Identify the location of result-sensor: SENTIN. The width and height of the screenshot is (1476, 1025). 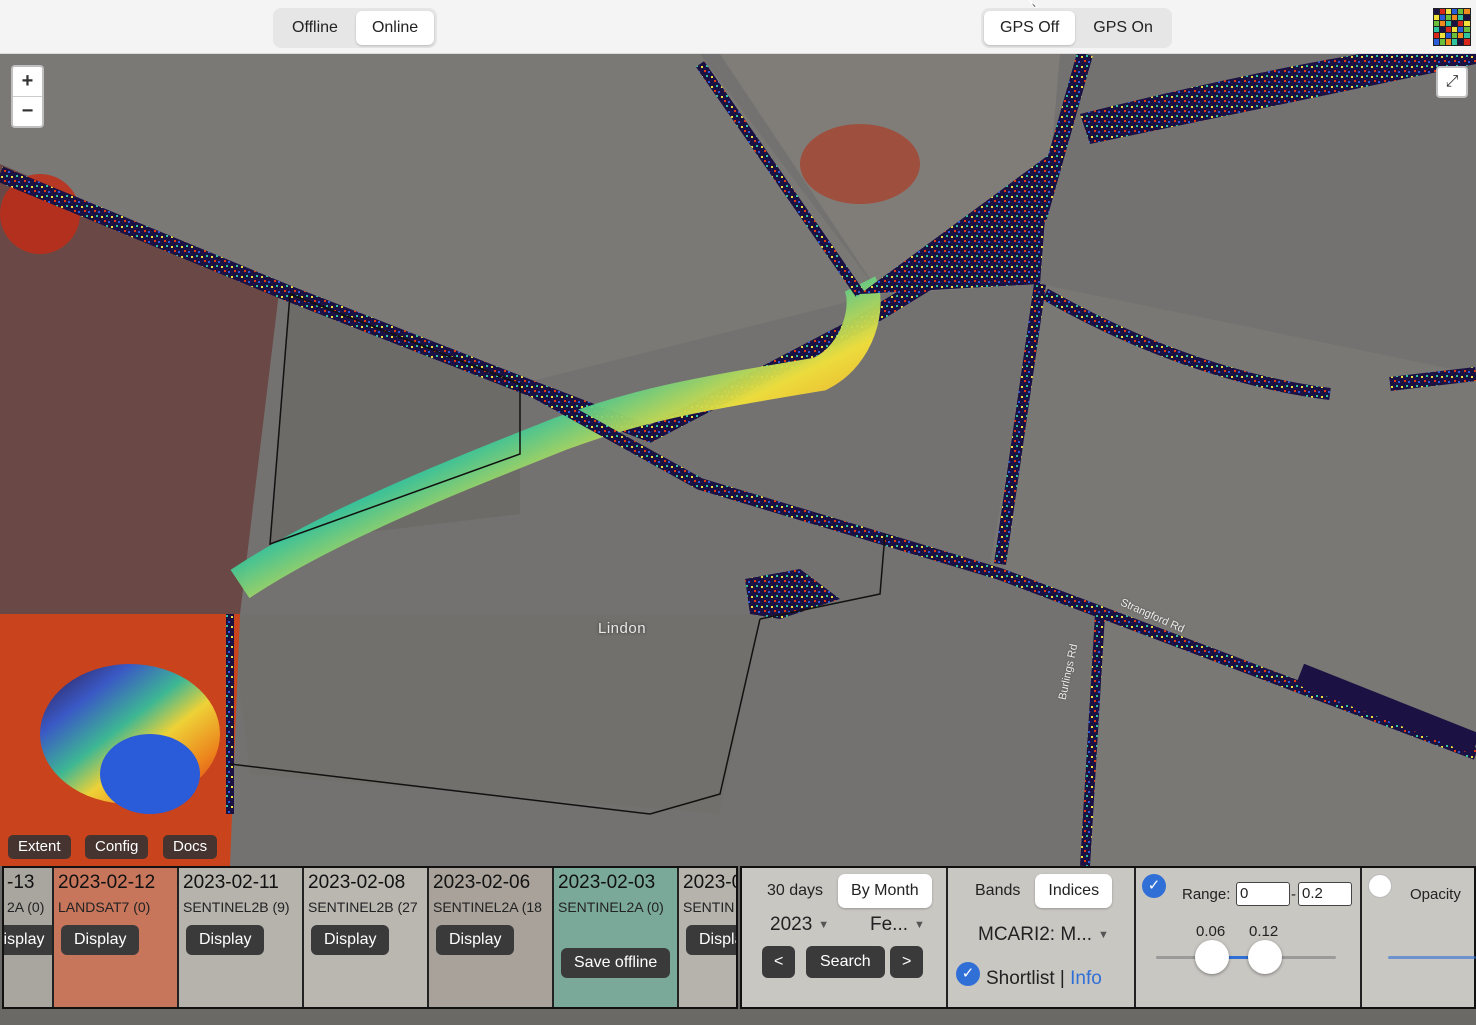
(709, 907).